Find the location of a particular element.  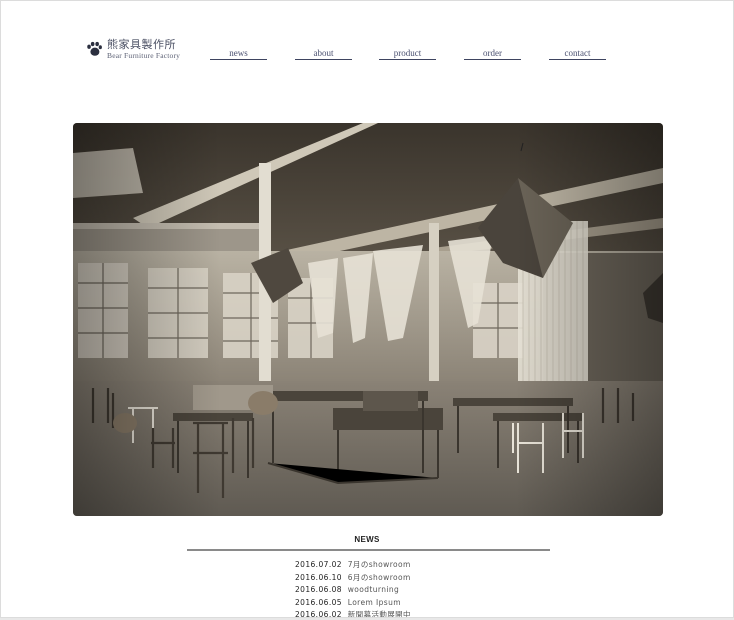

news-date: 2016.06.02 is located at coordinates (318, 614).